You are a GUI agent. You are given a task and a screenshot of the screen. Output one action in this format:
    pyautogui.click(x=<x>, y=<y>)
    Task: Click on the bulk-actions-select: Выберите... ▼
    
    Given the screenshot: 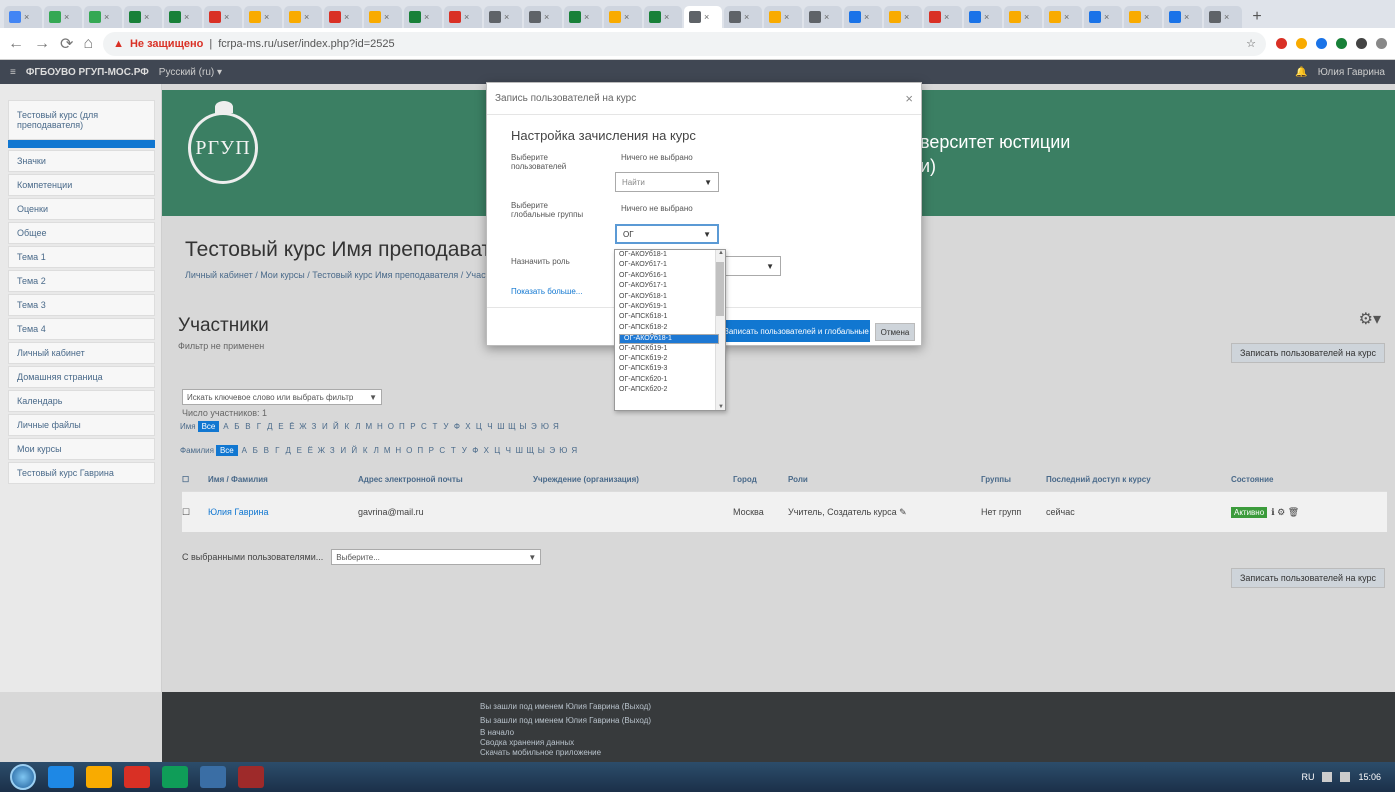 What is the action you would take?
    pyautogui.click(x=436, y=557)
    